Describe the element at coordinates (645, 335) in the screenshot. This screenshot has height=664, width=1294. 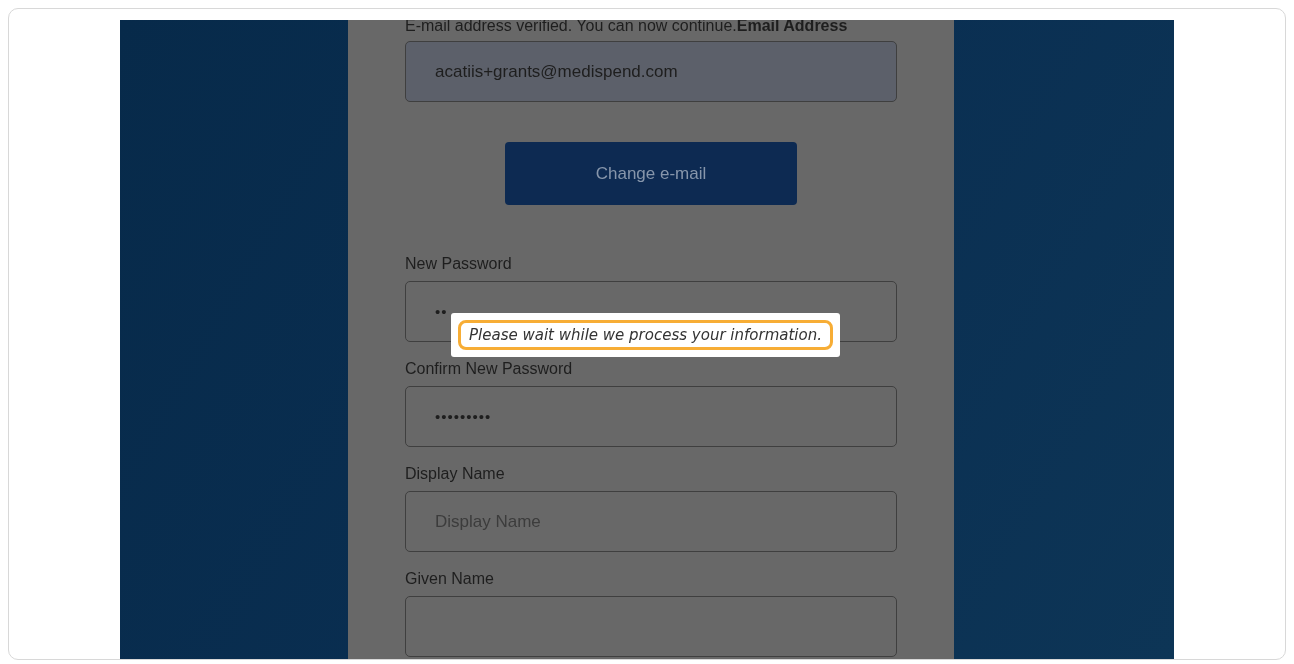
I see `toast-message: Please wait while we process your information.` at that location.